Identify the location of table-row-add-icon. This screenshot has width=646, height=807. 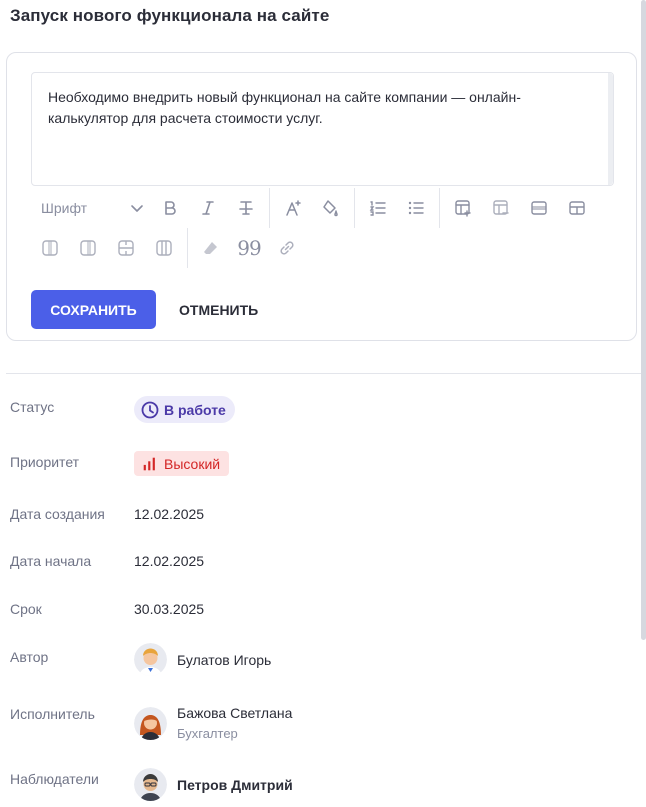
(577, 208).